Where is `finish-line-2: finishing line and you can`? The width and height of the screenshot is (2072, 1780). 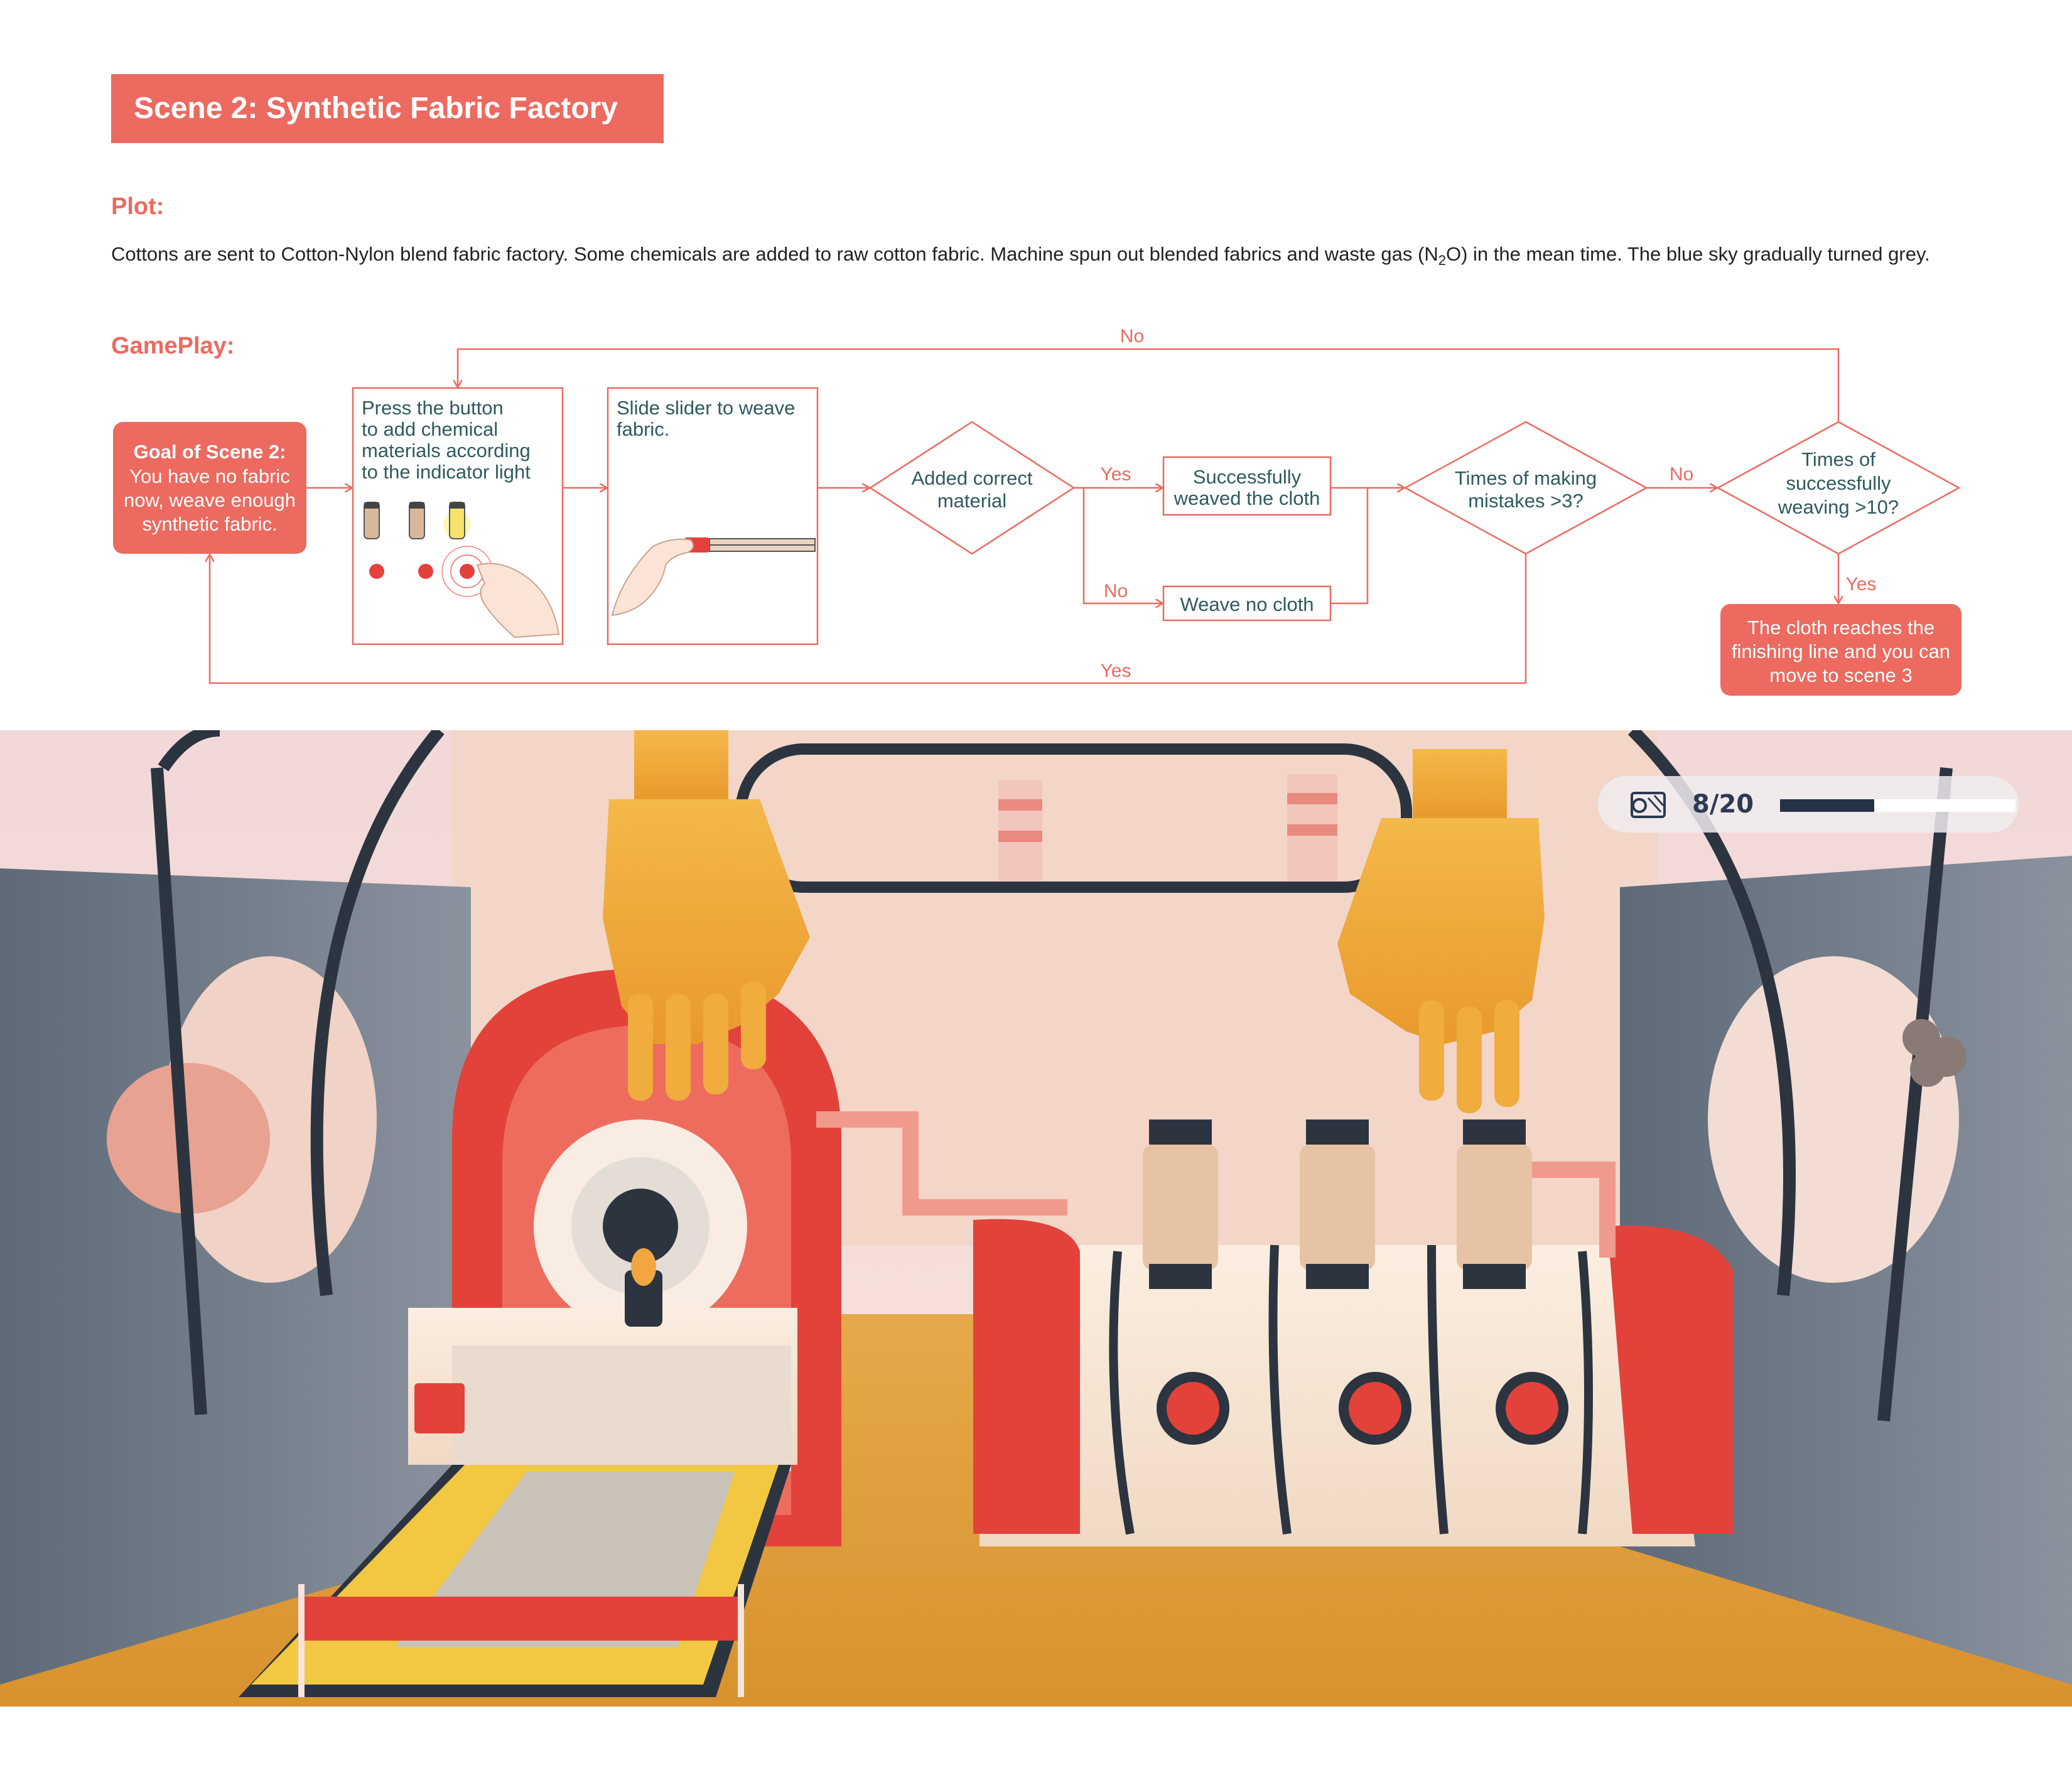
finish-line-2: finishing line and you can is located at coordinates (1841, 651).